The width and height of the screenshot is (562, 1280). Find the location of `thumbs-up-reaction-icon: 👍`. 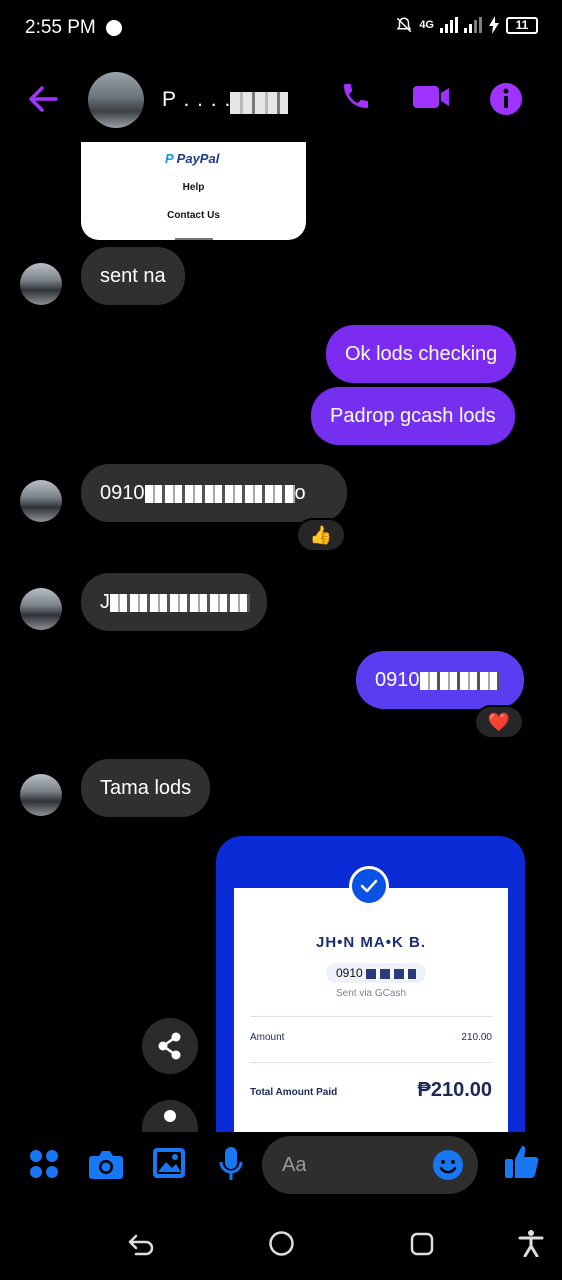

thumbs-up-reaction-icon: 👍 is located at coordinates (321, 535).